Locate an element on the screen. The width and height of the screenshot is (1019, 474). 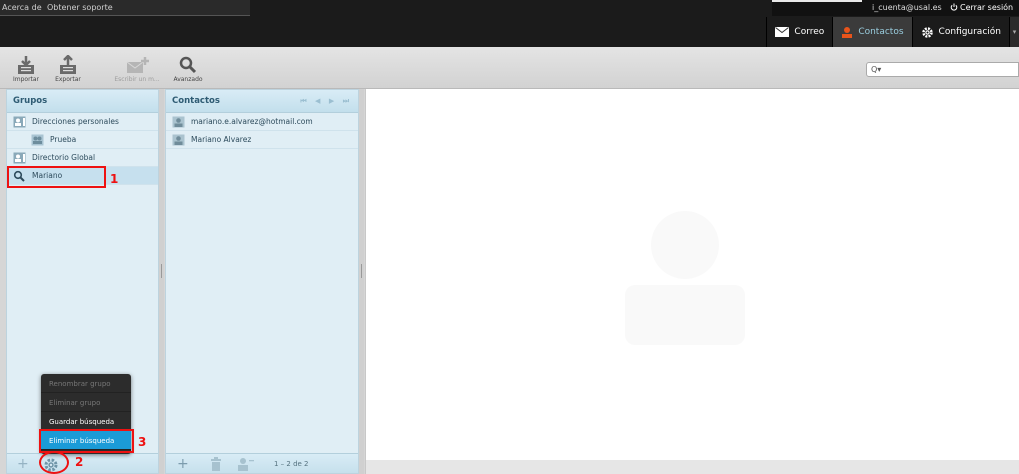
import-label: Importar is located at coordinates (26, 79).